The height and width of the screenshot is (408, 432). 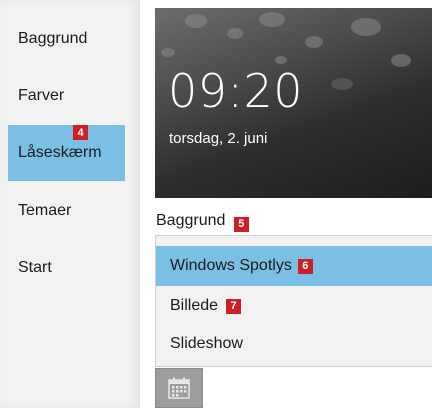 I want to click on sidebar-item-start: Start, so click(x=66, y=268).